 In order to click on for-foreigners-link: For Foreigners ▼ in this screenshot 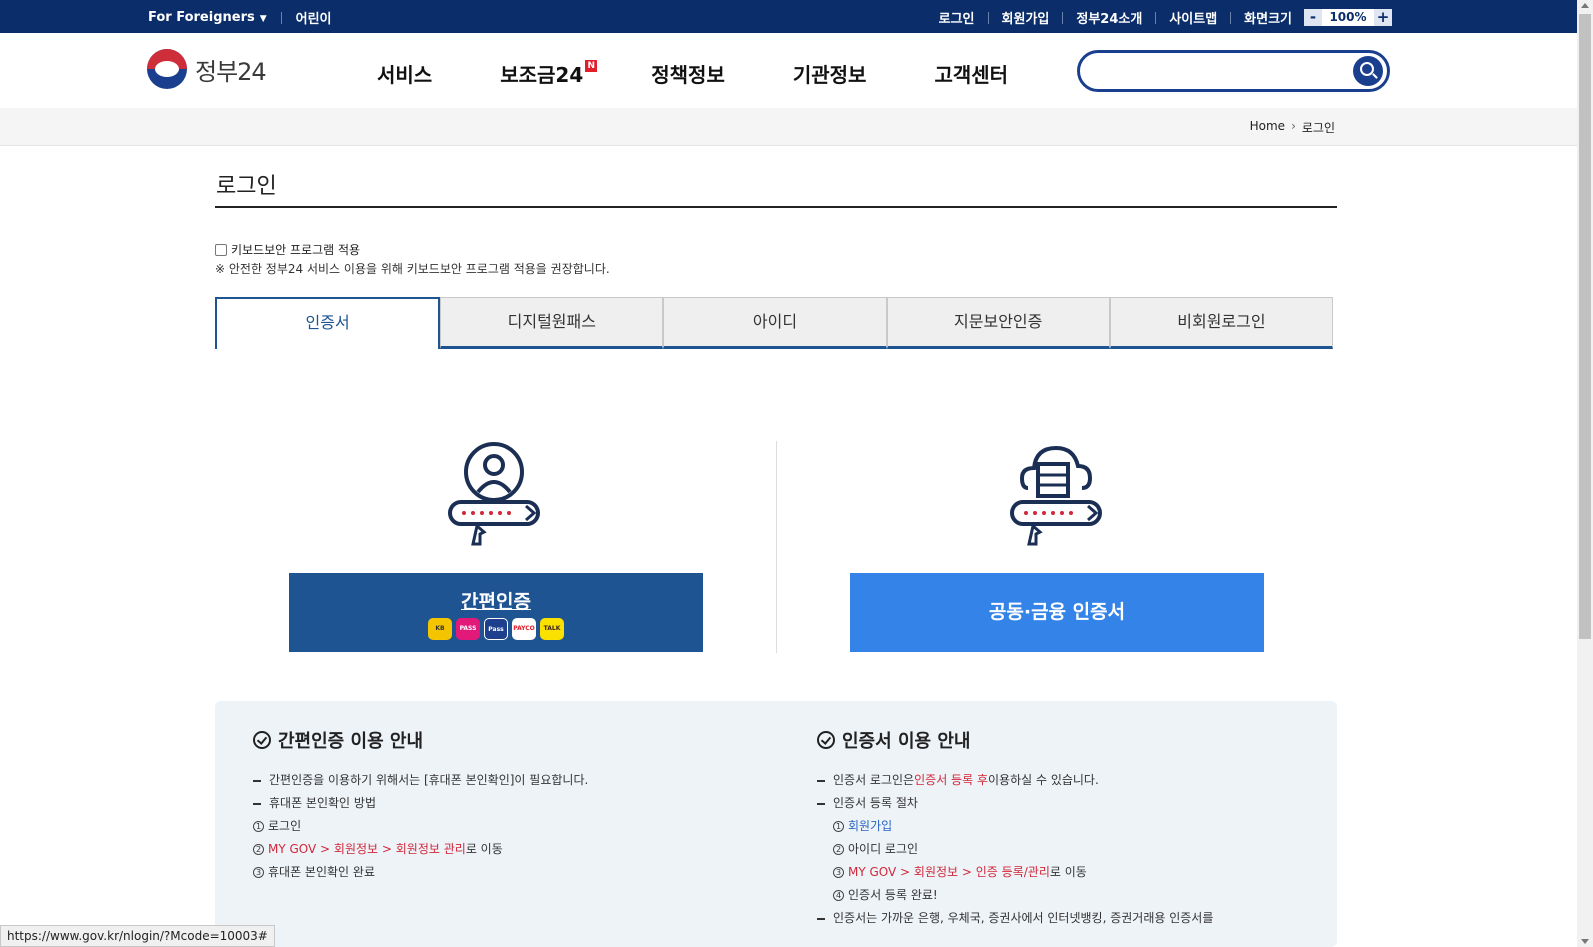, I will do `click(207, 17)`.